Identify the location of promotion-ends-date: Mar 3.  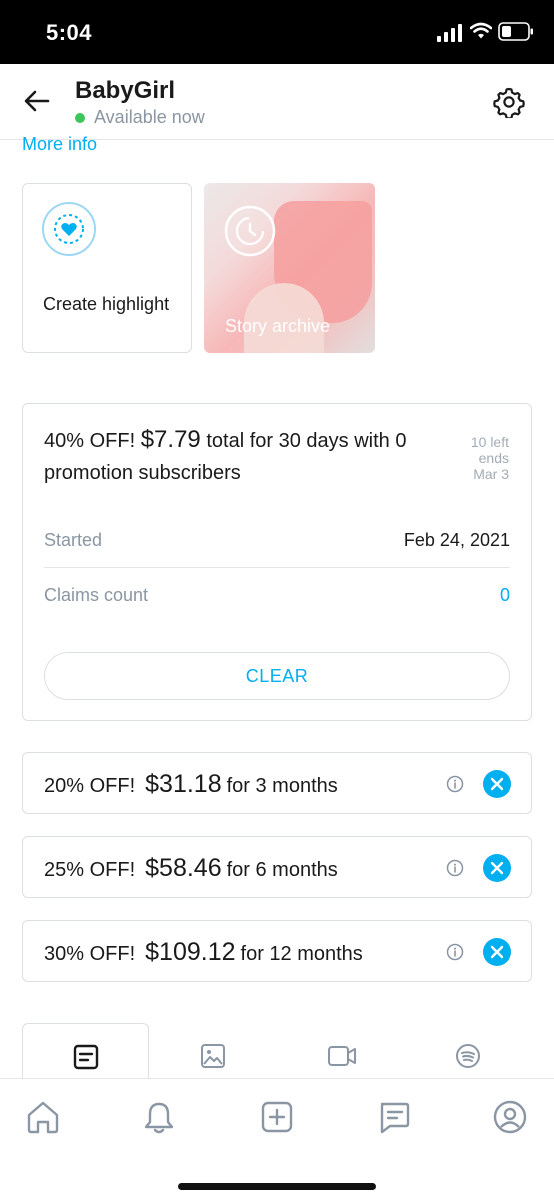
(491, 474).